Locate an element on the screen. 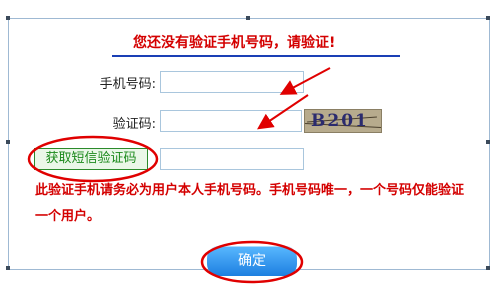  resize-handle-top is located at coordinates (248, 18).